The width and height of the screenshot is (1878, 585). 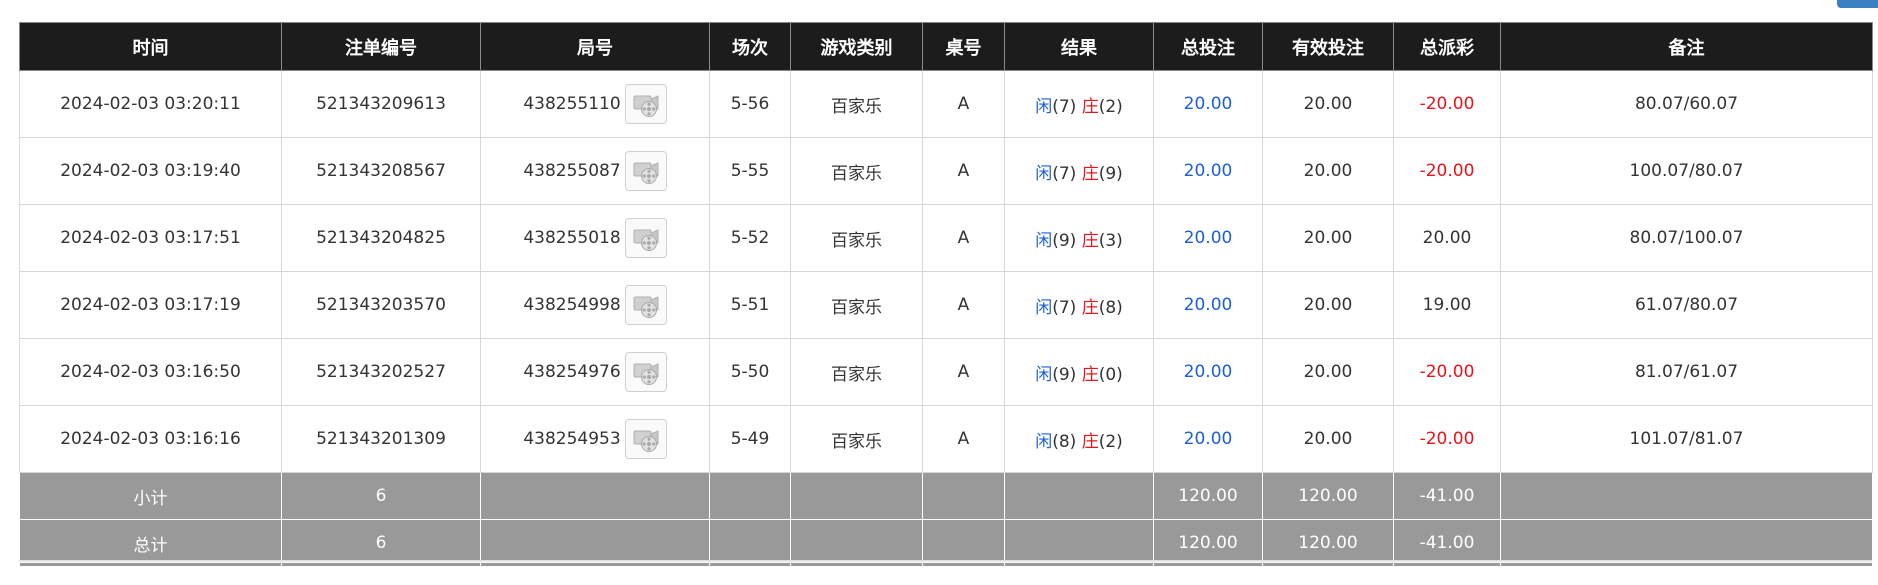 I want to click on summary-payout: -41.00, so click(x=1447, y=496).